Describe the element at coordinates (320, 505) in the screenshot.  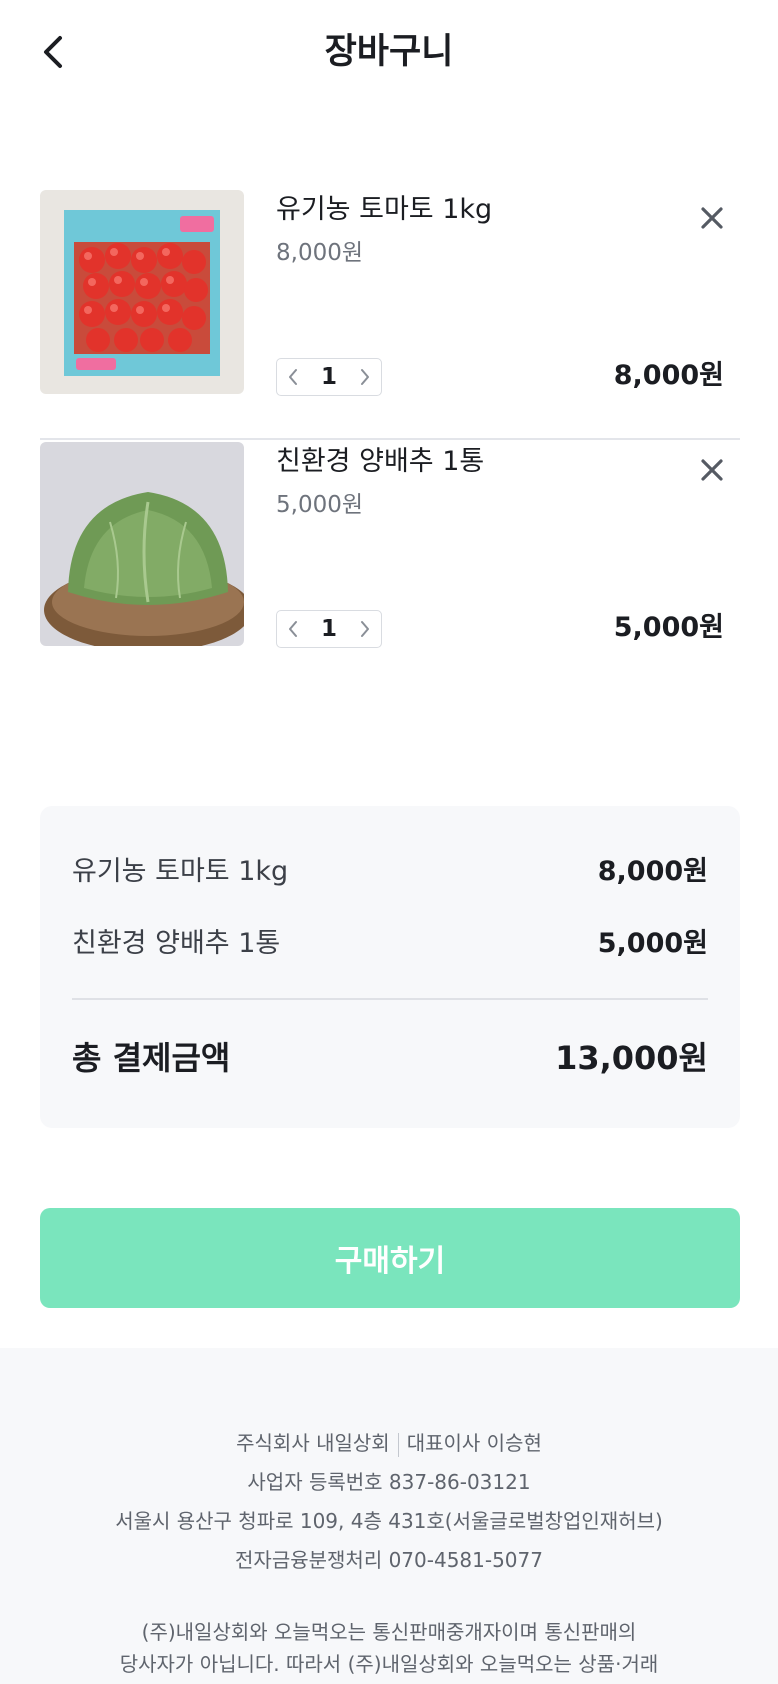
I see `item-unit-price: 5,000원` at that location.